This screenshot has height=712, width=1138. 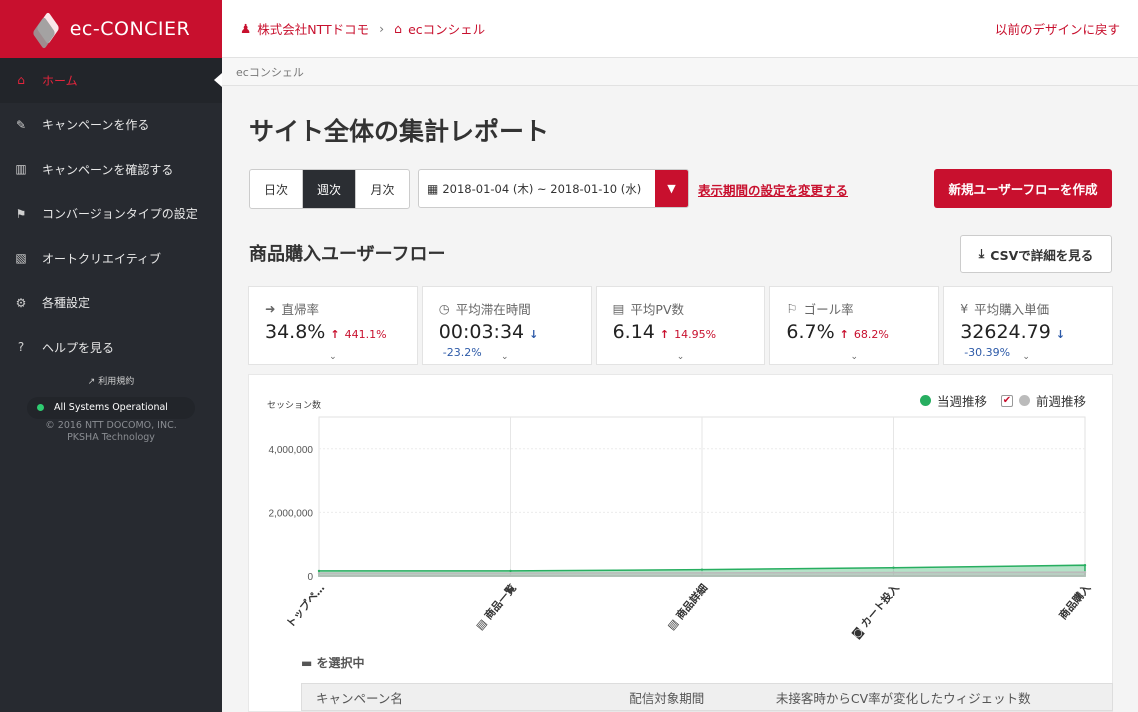 What do you see at coordinates (1057, 28) in the screenshot?
I see `old-design-link: 以前のデザインに戻す` at bounding box center [1057, 28].